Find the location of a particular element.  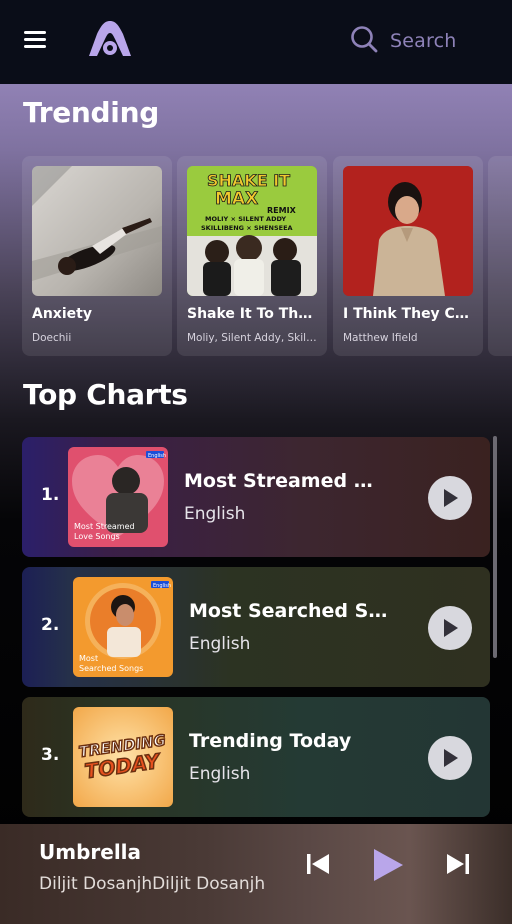

menu-icon is located at coordinates (35, 40).